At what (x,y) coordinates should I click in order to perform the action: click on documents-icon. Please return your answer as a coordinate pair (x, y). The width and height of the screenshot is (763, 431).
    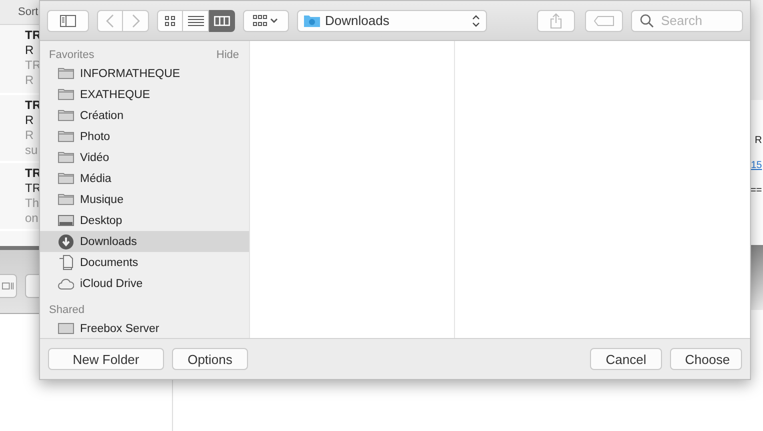
    Looking at the image, I should click on (66, 262).